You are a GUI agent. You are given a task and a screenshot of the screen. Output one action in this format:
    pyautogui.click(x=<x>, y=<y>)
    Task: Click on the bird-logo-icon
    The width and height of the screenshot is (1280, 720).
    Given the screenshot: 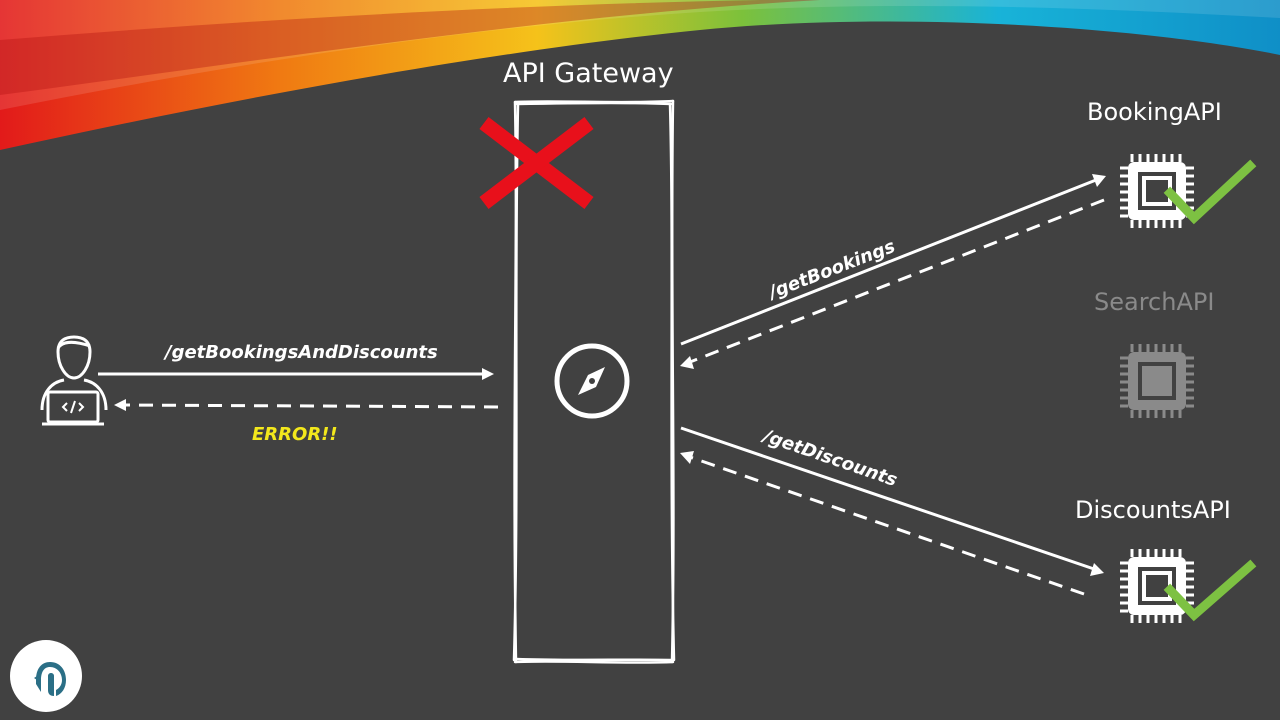 What is the action you would take?
    pyautogui.click(x=46, y=676)
    